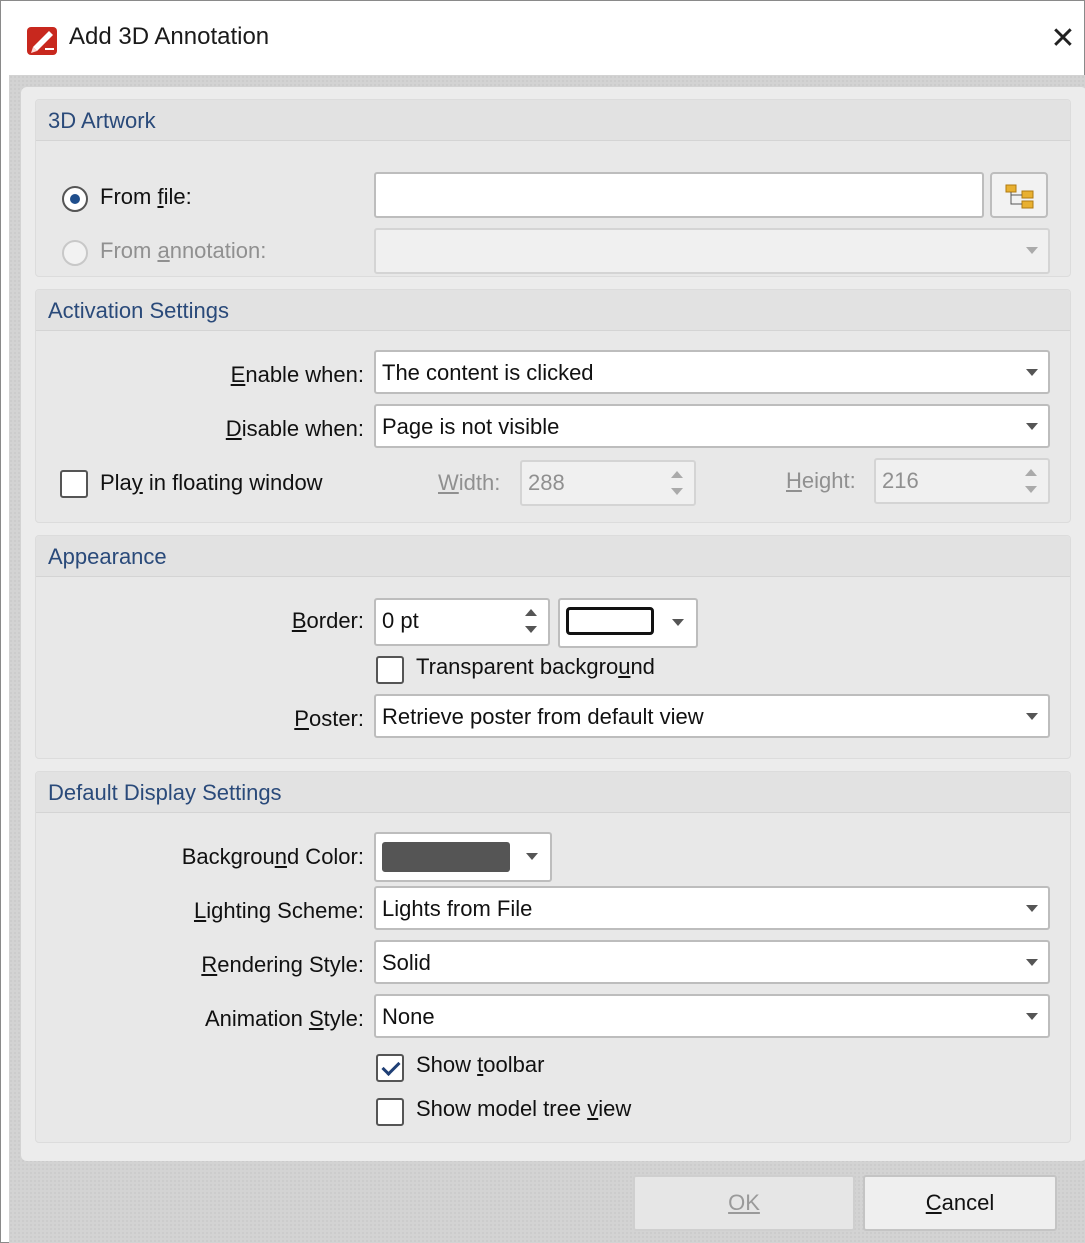  What do you see at coordinates (712, 251) in the screenshot?
I see `from-annotation-select` at bounding box center [712, 251].